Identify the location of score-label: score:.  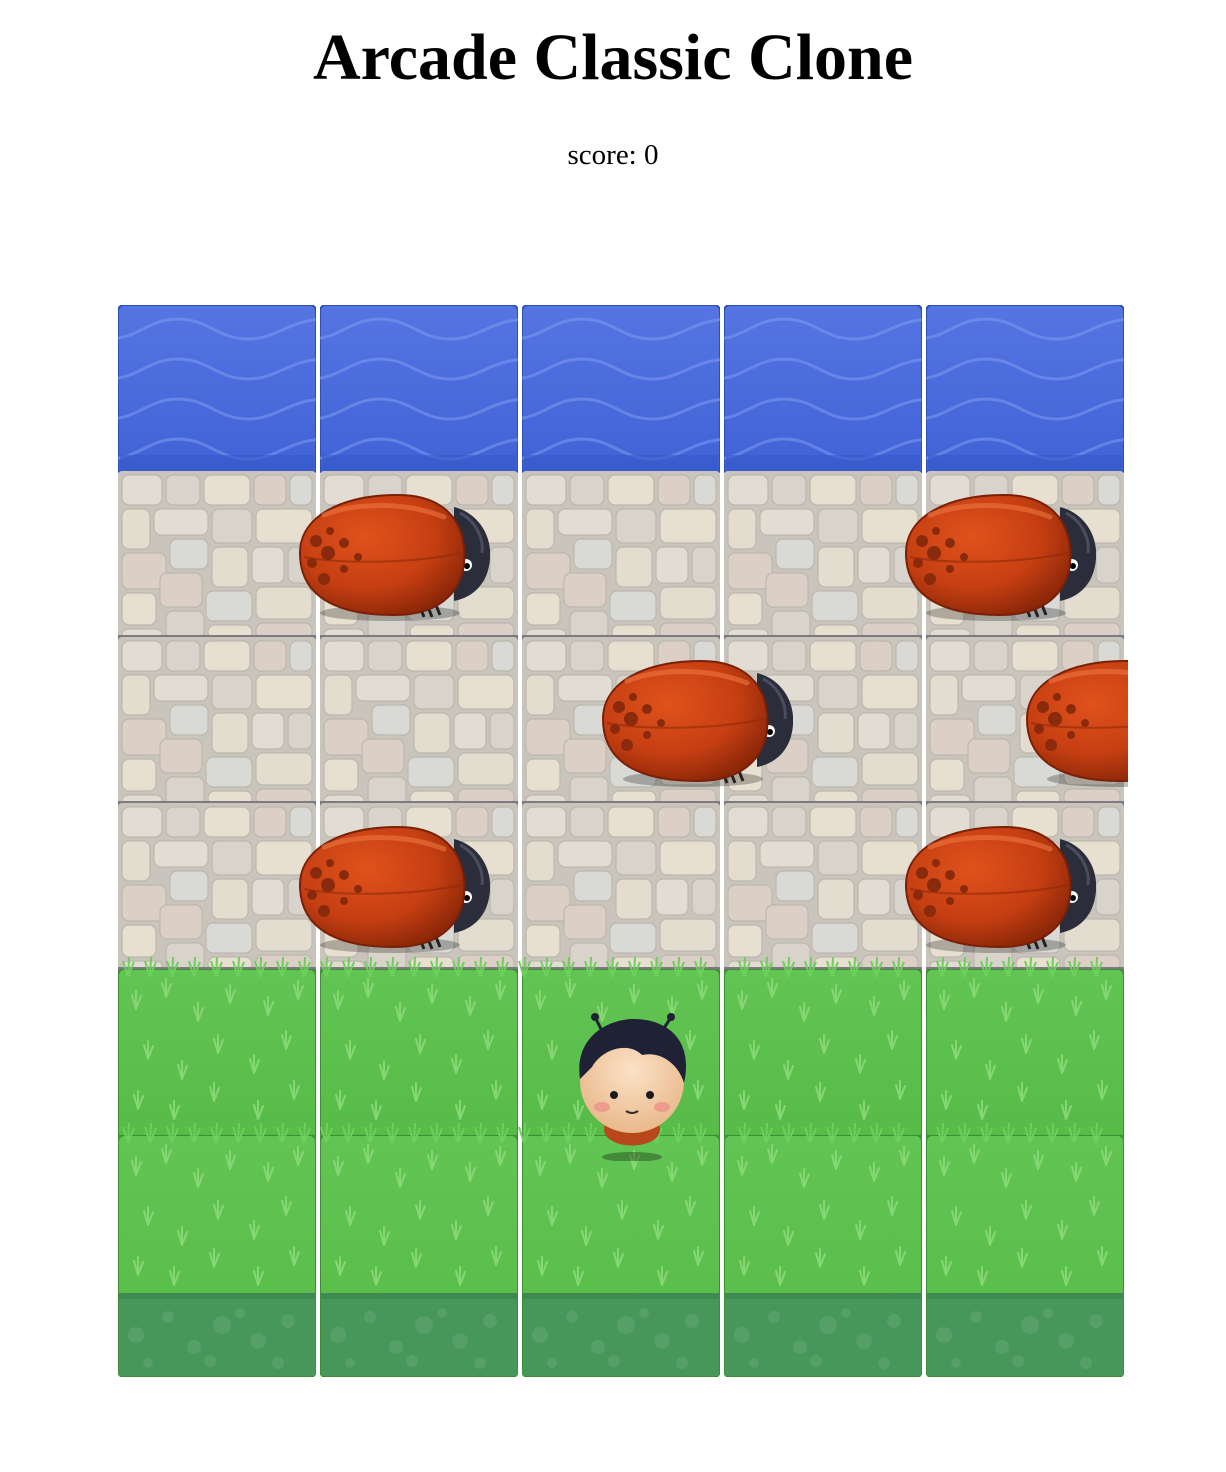
(602, 155).